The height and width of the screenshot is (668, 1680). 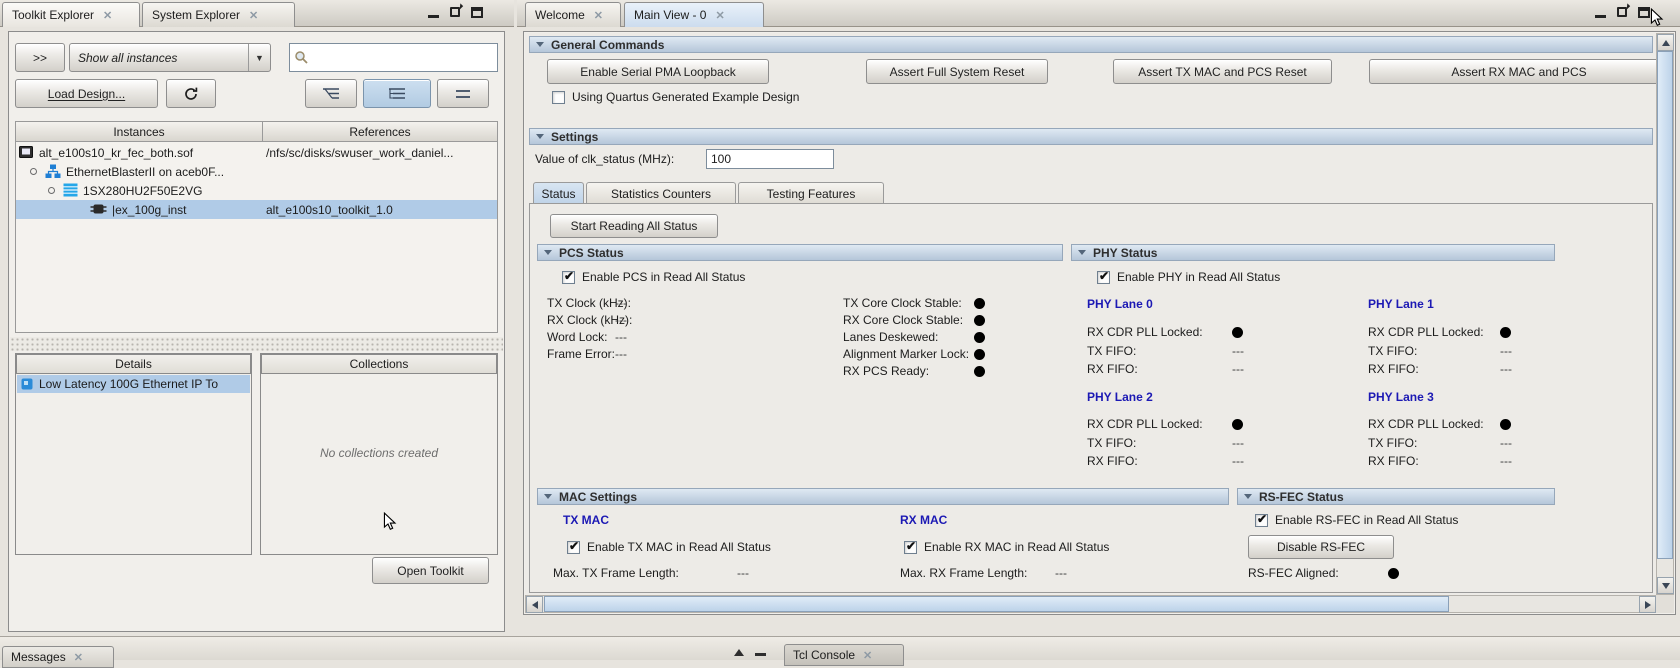 I want to click on open-toolkit-button: Open Toolkit, so click(x=430, y=570).